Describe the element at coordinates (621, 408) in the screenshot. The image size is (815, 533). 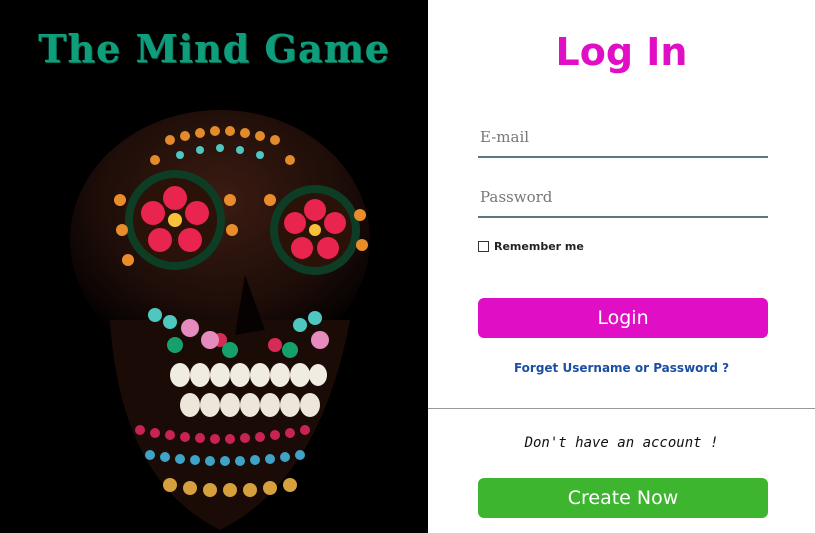
I see `divider` at that location.